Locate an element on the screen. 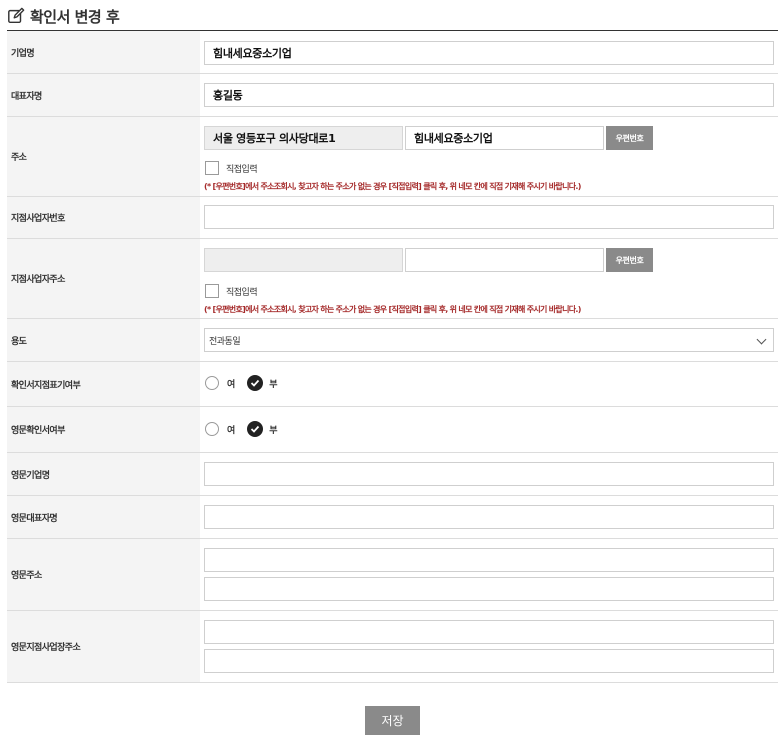 The height and width of the screenshot is (743, 778). english-company-input is located at coordinates (489, 474).